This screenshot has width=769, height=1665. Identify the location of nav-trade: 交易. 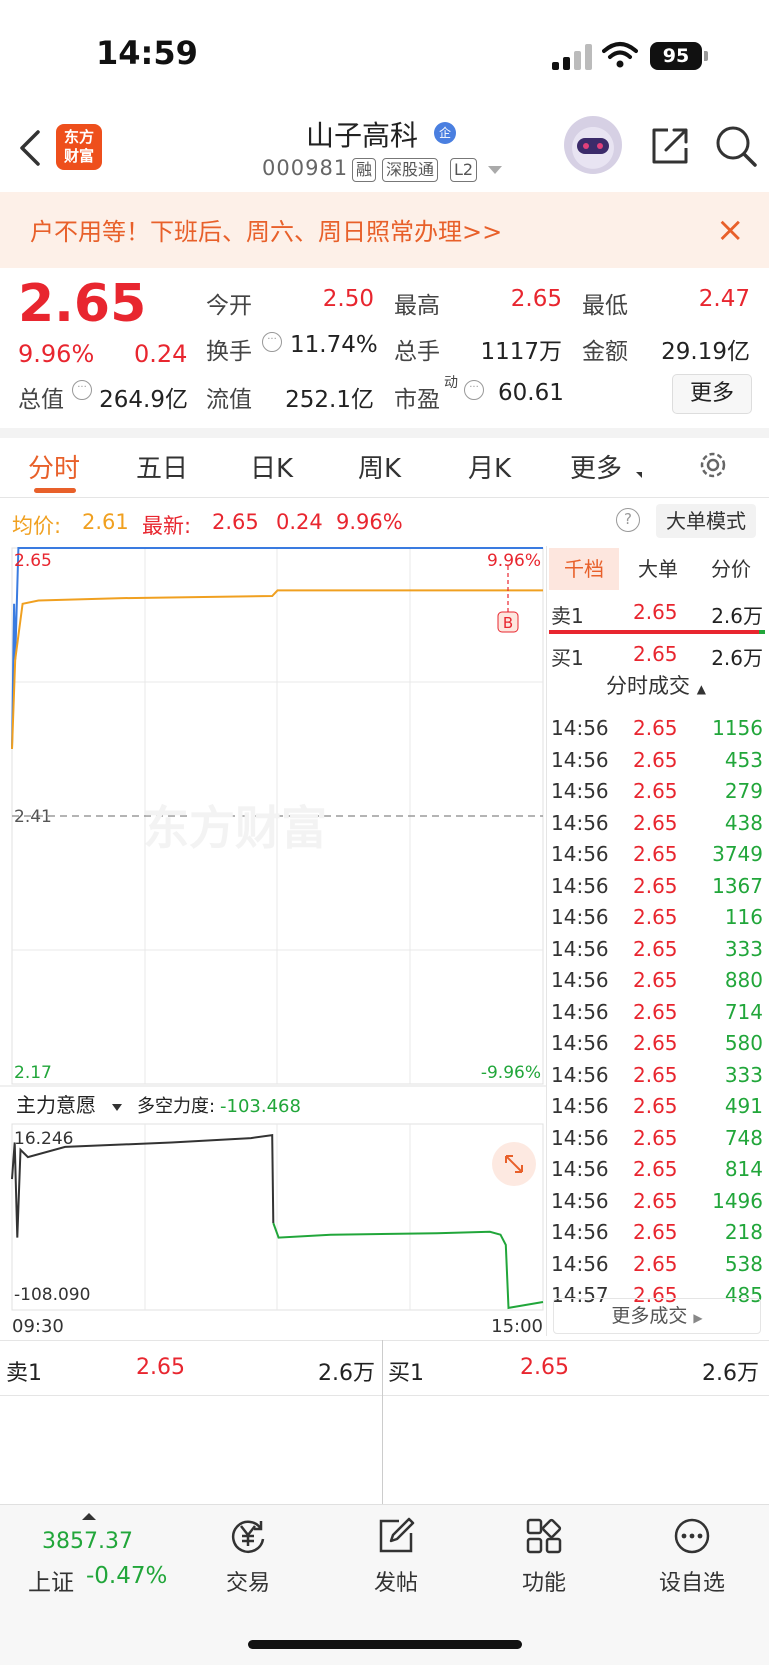
(248, 1560).